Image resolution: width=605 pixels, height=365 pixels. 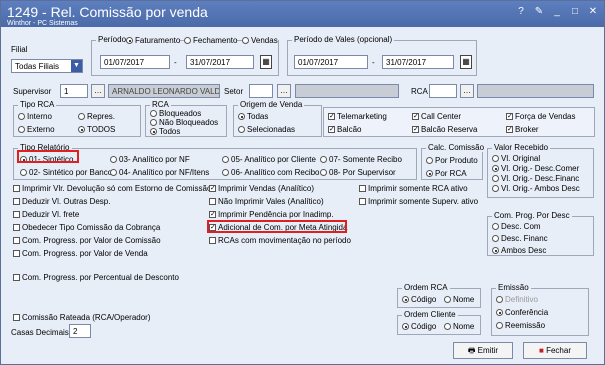 I want to click on radio-conferencia, so click(x=499, y=313).